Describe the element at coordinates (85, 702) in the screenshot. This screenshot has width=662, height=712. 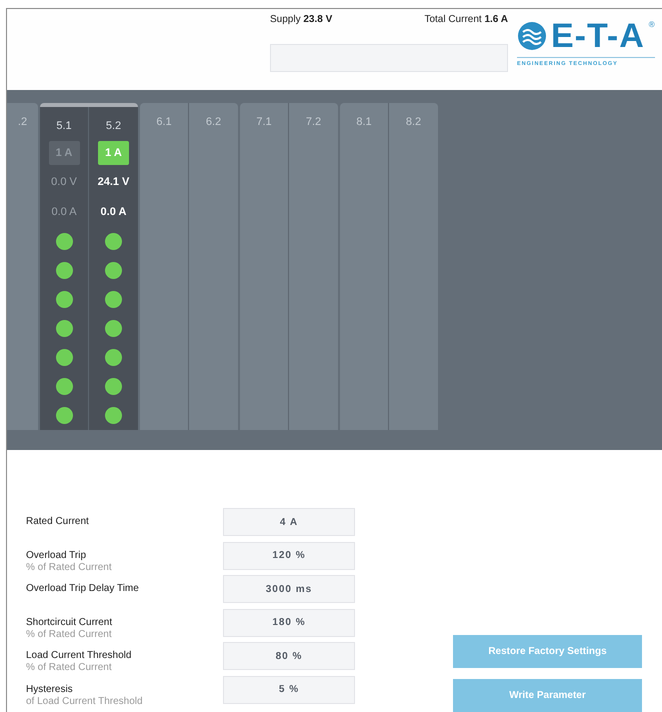
I see `parameter-hint: of Load Current Threshold` at that location.